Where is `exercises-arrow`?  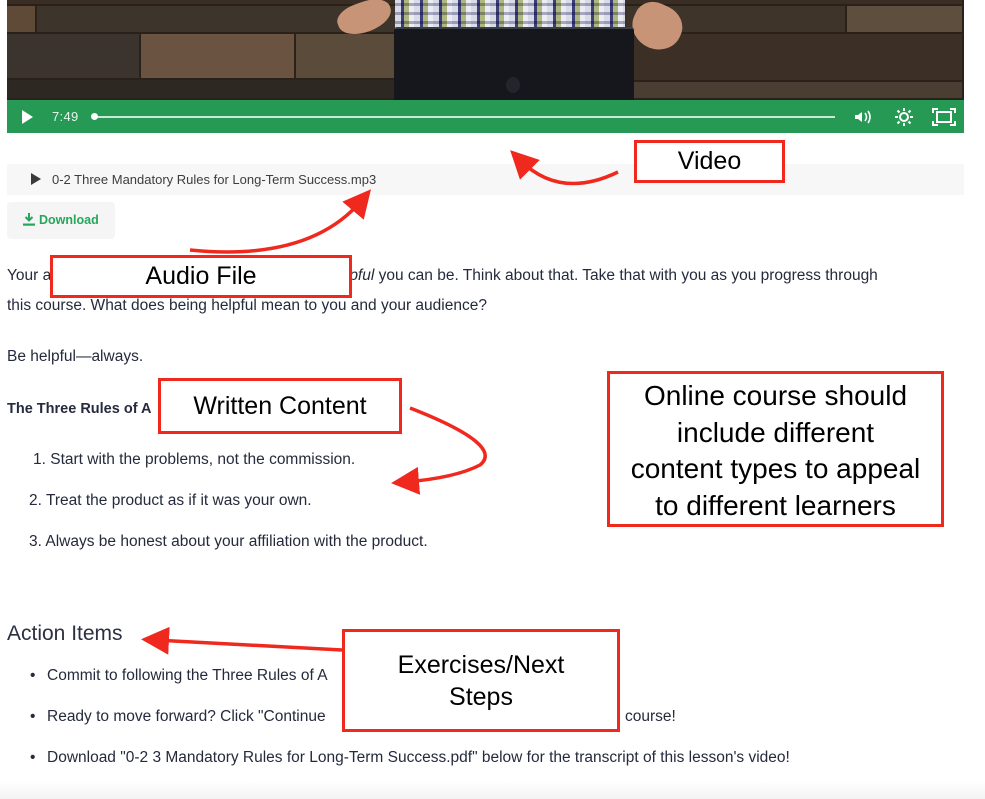 exercises-arrow is located at coordinates (242, 640).